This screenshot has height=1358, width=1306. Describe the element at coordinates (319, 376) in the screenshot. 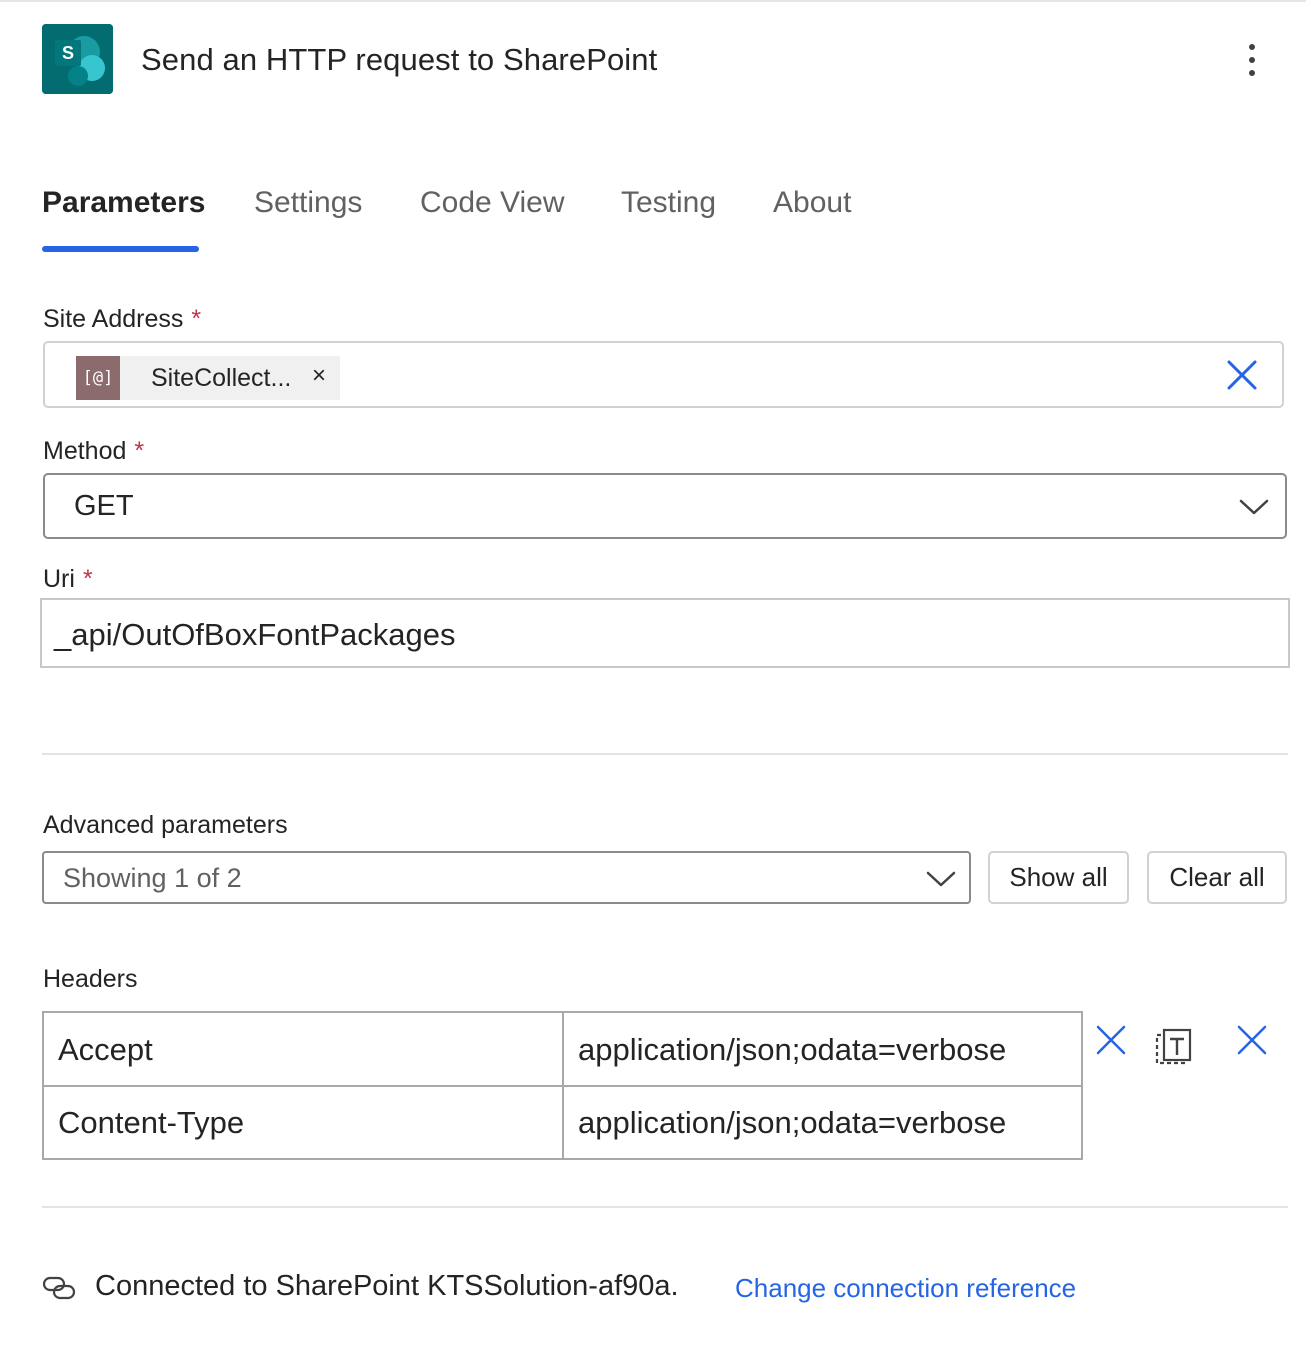

I see `token-remove-button: ×` at that location.